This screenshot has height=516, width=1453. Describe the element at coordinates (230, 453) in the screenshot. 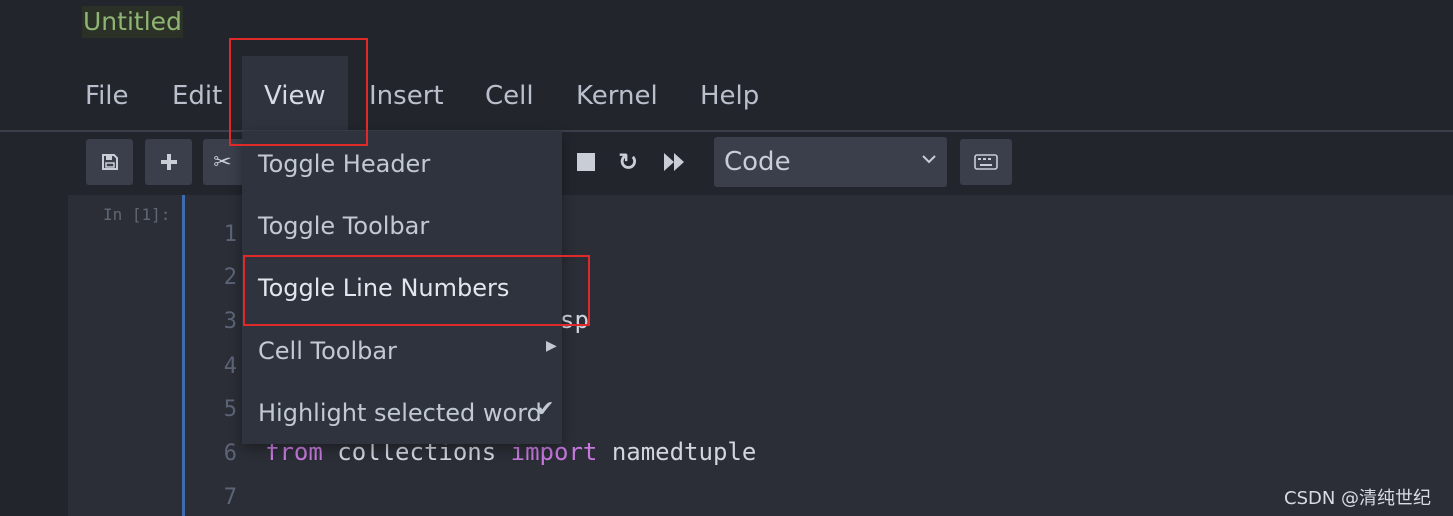

I see `line-number: 6` at that location.